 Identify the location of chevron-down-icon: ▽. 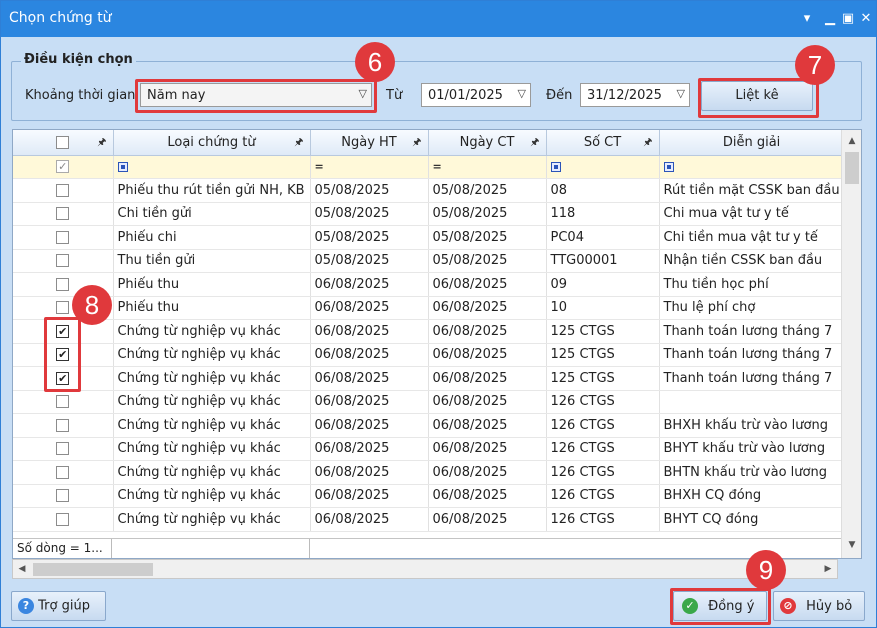
(681, 93).